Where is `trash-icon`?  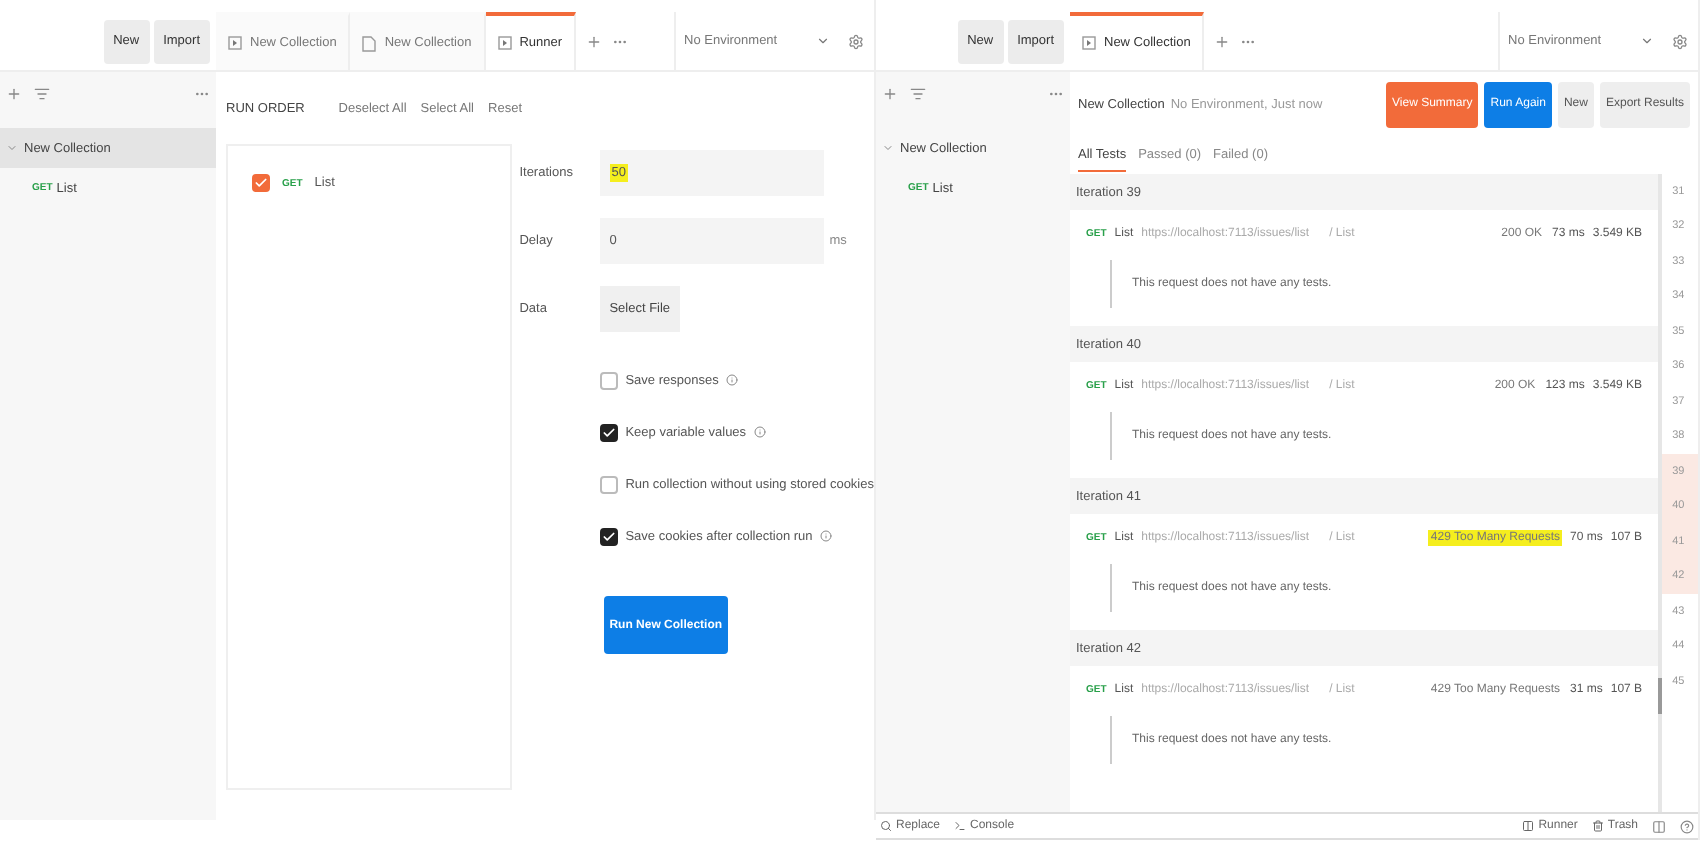
trash-icon is located at coordinates (1597, 826).